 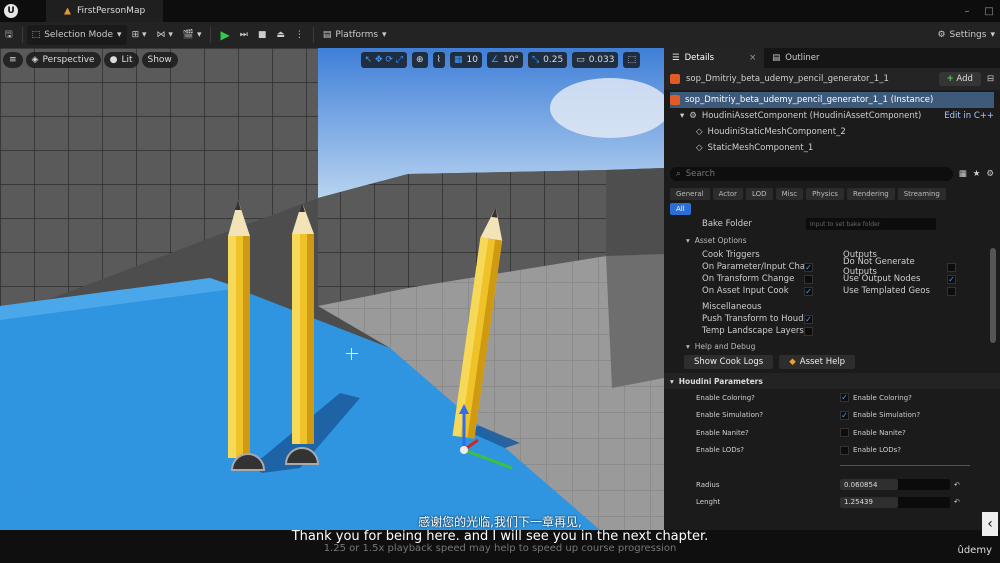 What do you see at coordinates (895, 502) in the screenshot?
I see `length-input: 1.25439` at bounding box center [895, 502].